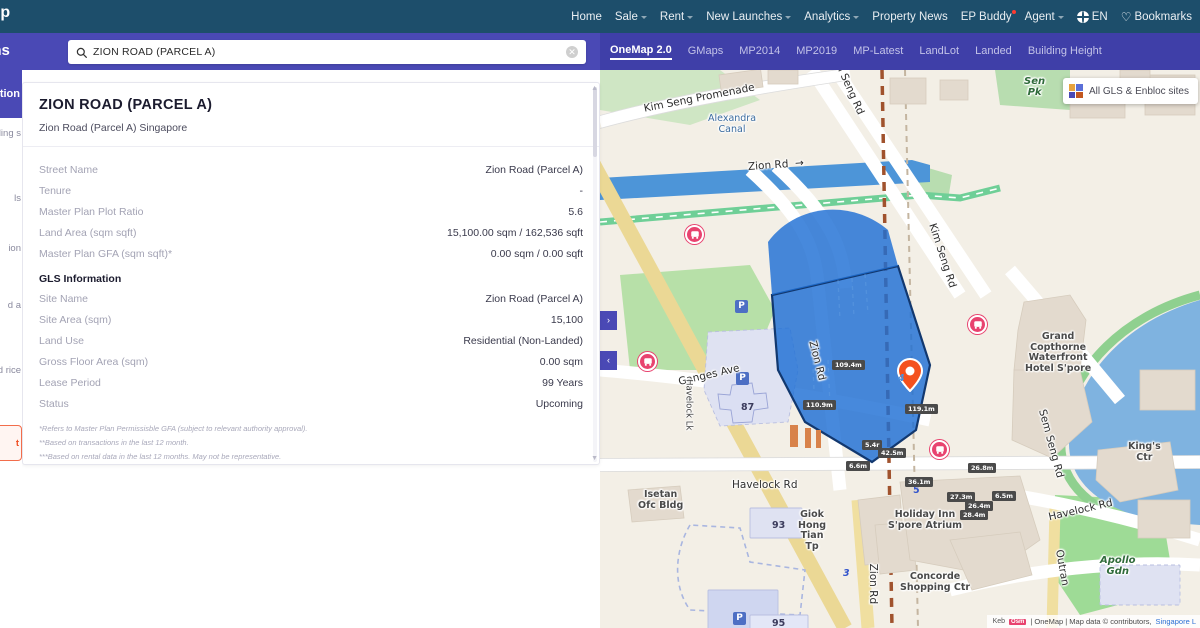 This screenshot has width=1200, height=628. I want to click on left-sidebar: tion ding s ls ion d a ed rice t, so click(11, 349).